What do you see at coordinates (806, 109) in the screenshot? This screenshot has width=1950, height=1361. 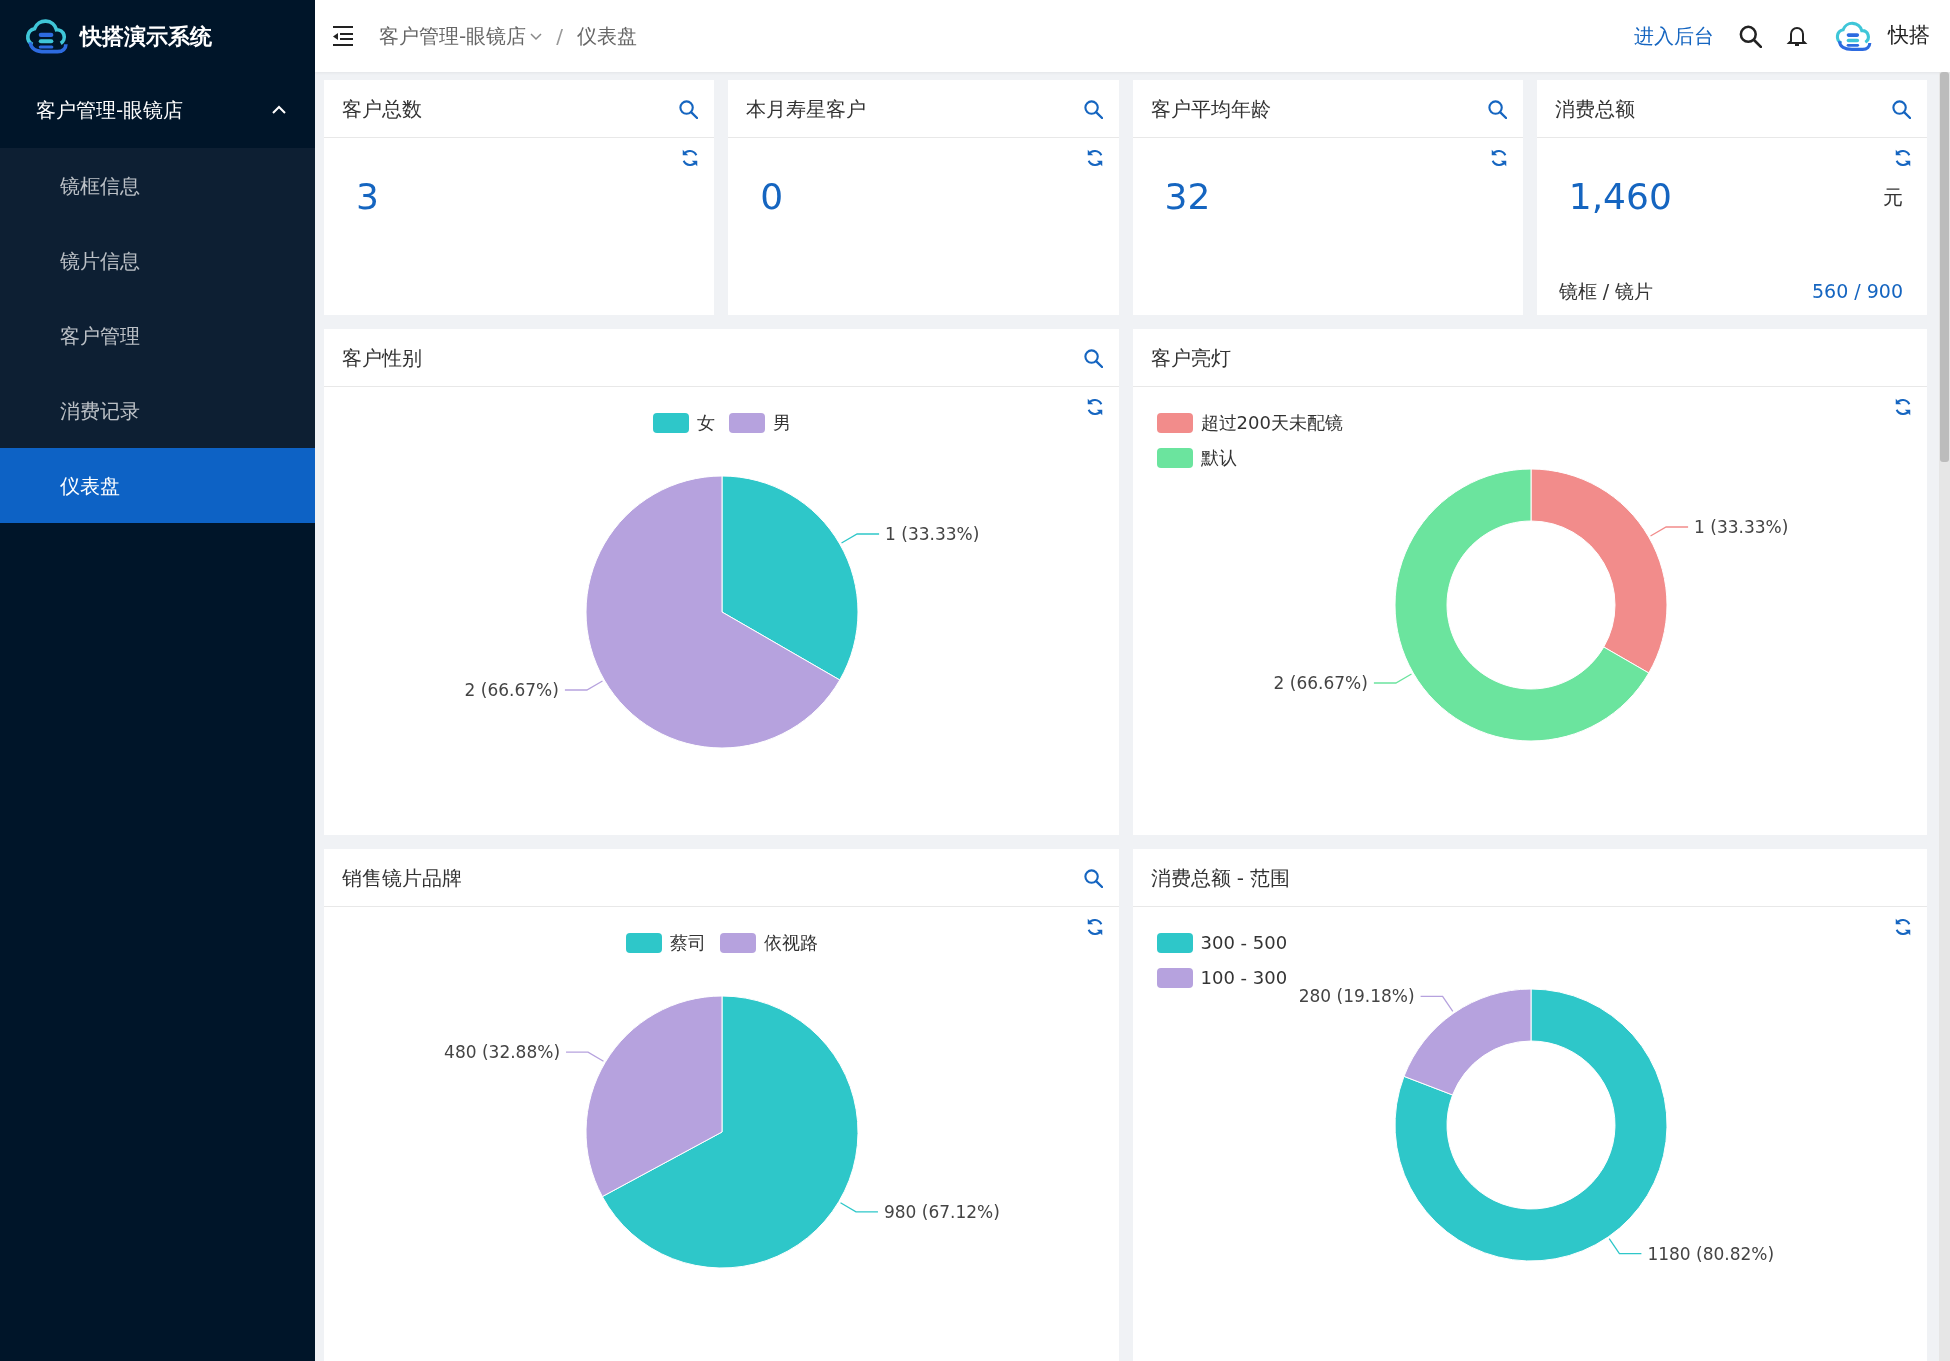 I see `card-title: 本月寿星客户` at bounding box center [806, 109].